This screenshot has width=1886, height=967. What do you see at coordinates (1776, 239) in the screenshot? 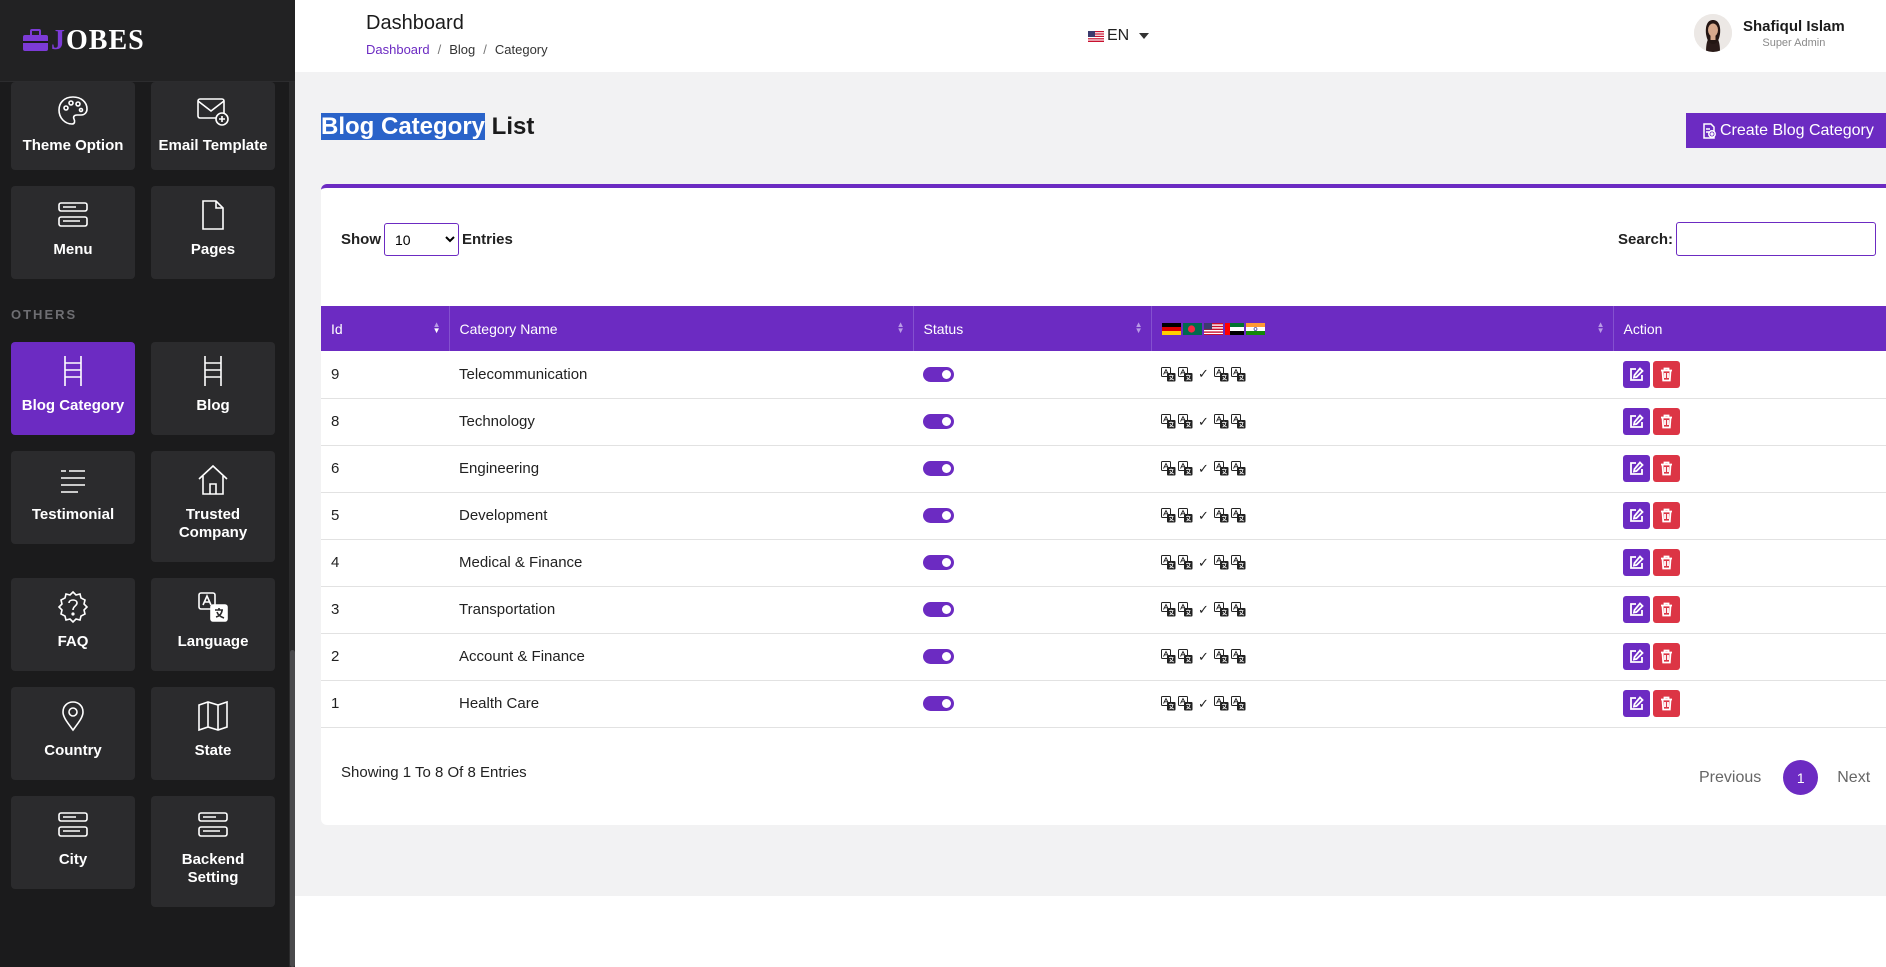
I see `search-input` at bounding box center [1776, 239].